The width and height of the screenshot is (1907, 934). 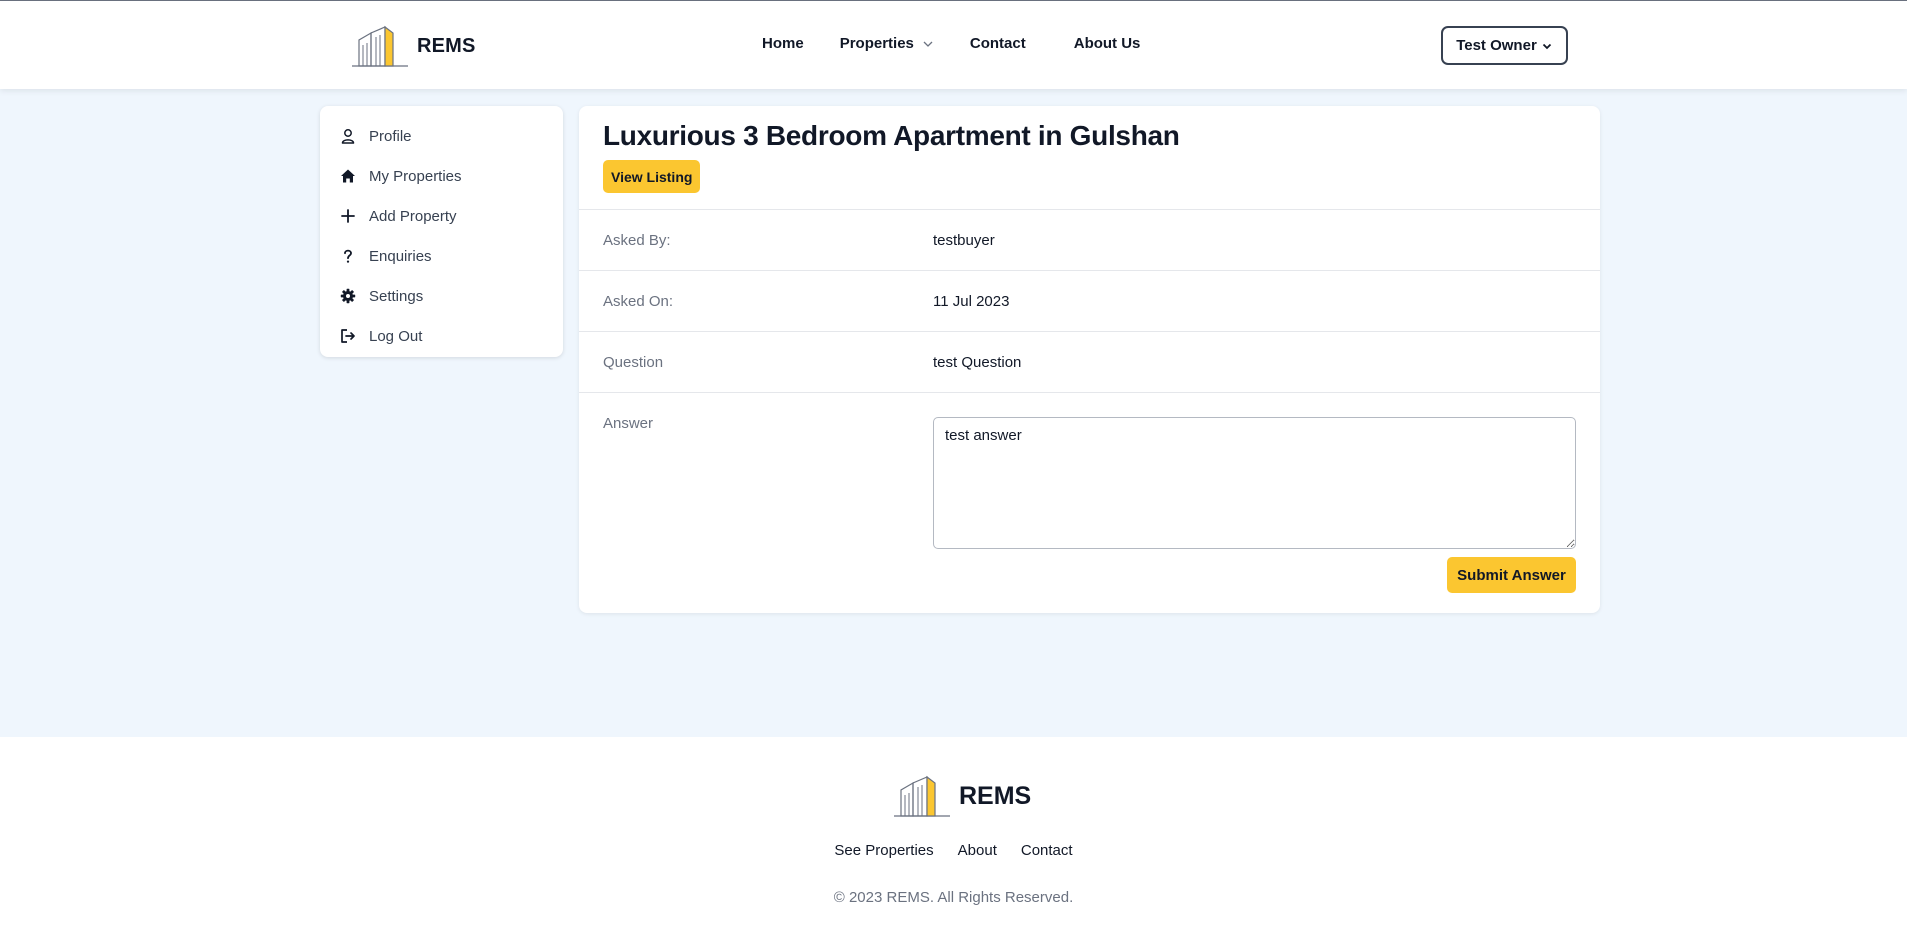 What do you see at coordinates (876, 43) in the screenshot?
I see `nav-properties-label: Properties` at bounding box center [876, 43].